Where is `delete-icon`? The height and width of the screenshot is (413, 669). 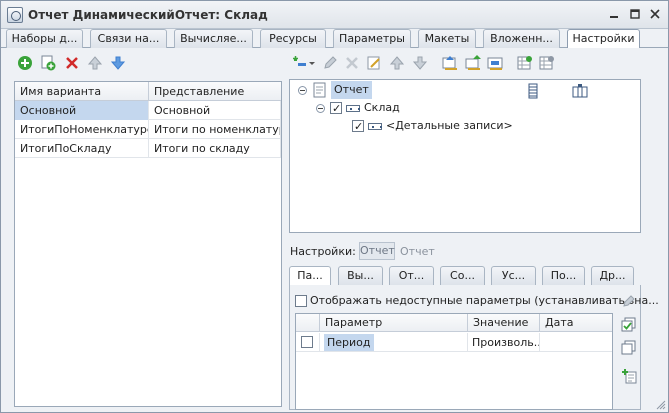 delete-icon is located at coordinates (72, 63).